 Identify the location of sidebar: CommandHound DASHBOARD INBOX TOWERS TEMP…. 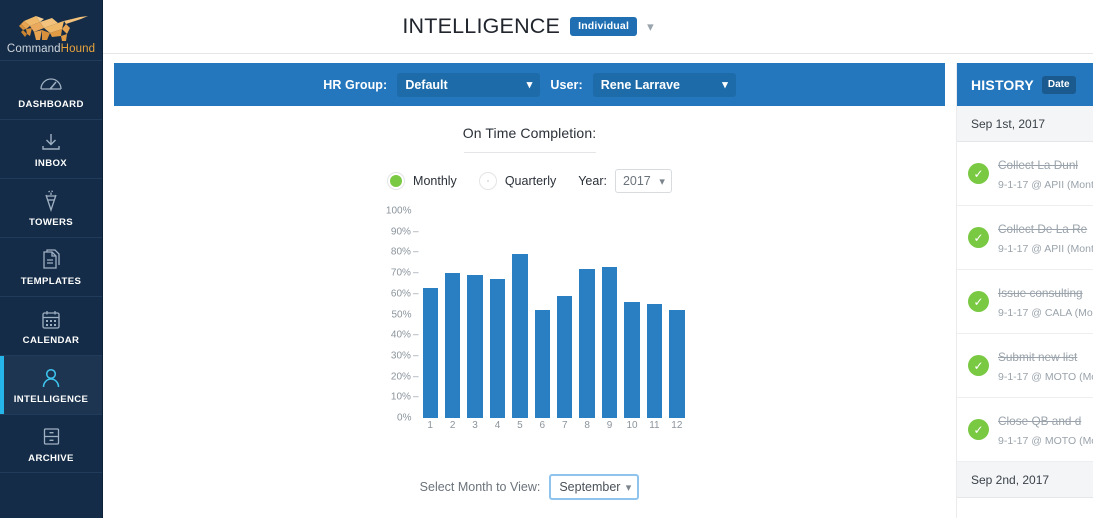
(51, 259).